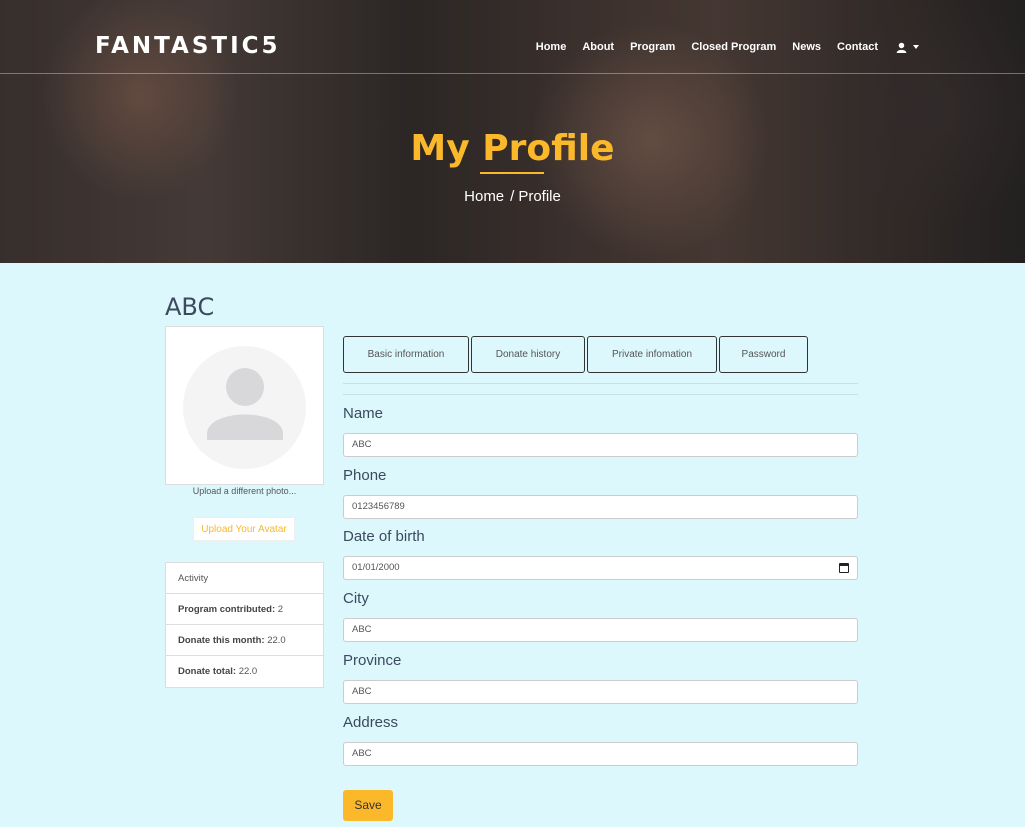 Image resolution: width=1025 pixels, height=827 pixels. Describe the element at coordinates (600, 507) in the screenshot. I see `phone-input: 0123456789` at that location.